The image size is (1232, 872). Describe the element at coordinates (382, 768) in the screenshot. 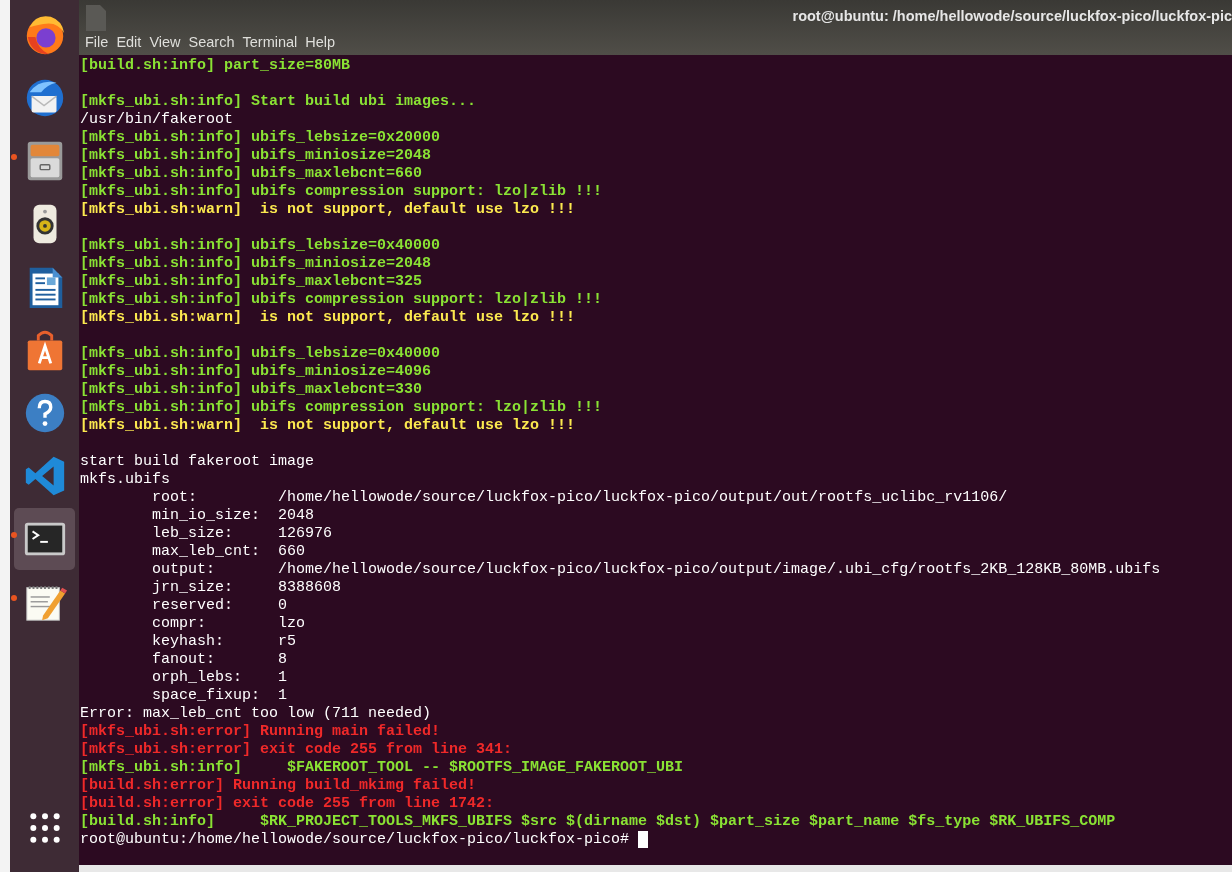

I see `output-line: [mkfs_ubi.sh:info] $FAKEROOT_TOOL -- $ROOTFS_IMAGE_FAKEROOT_UBI` at that location.